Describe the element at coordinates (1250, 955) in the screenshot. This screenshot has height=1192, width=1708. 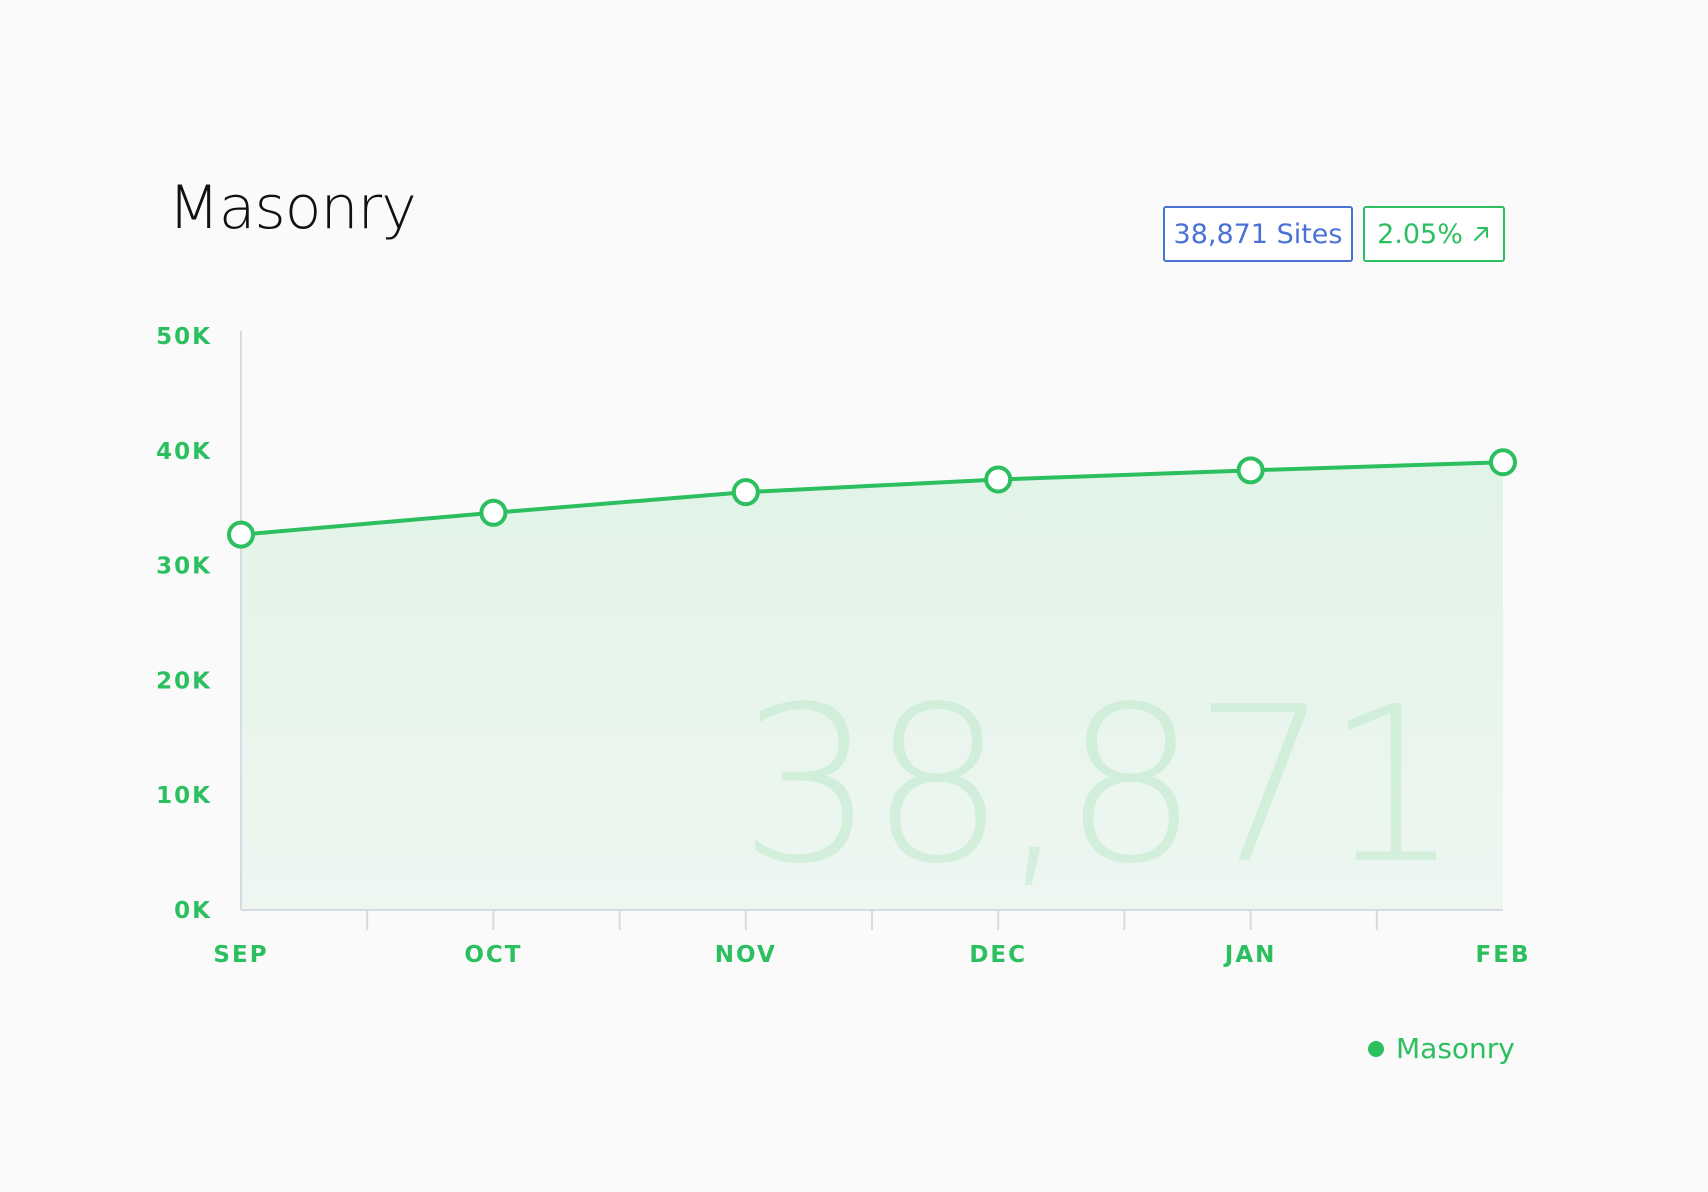
I see `x-tick-label: JAN` at that location.